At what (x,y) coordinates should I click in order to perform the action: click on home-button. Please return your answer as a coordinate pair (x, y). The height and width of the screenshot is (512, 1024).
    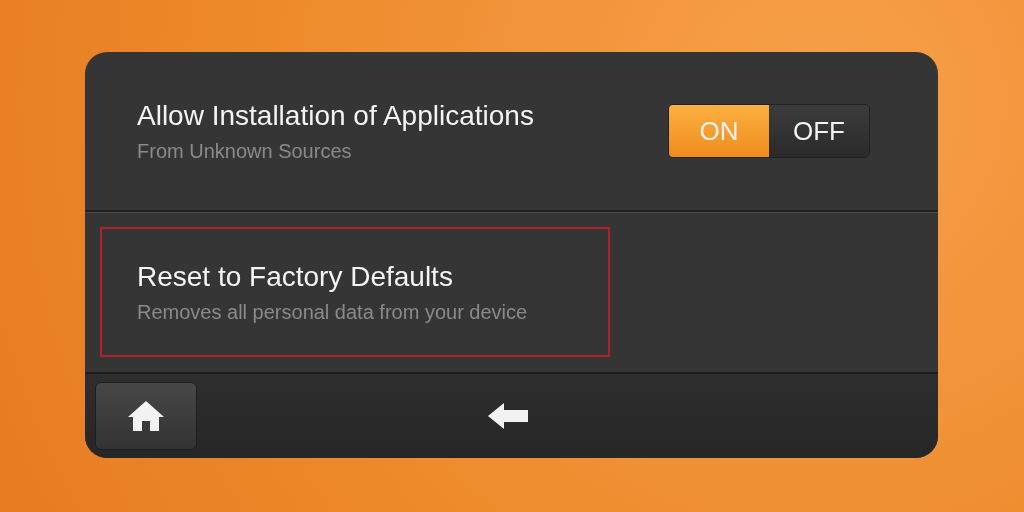
    Looking at the image, I should click on (146, 416).